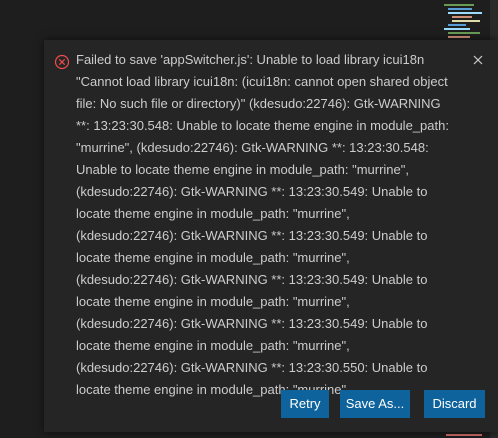 The image size is (498, 438). I want to click on error-icon, so click(62, 62).